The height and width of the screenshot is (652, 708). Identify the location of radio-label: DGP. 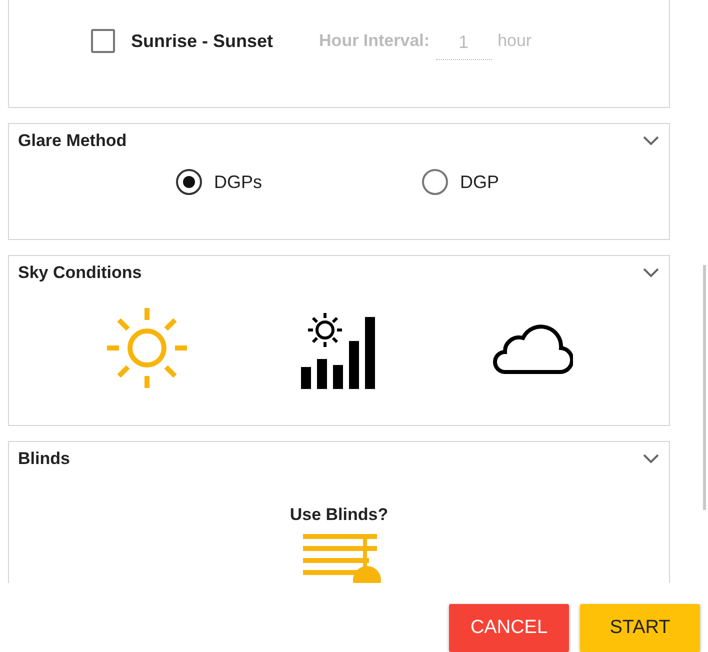
(480, 182).